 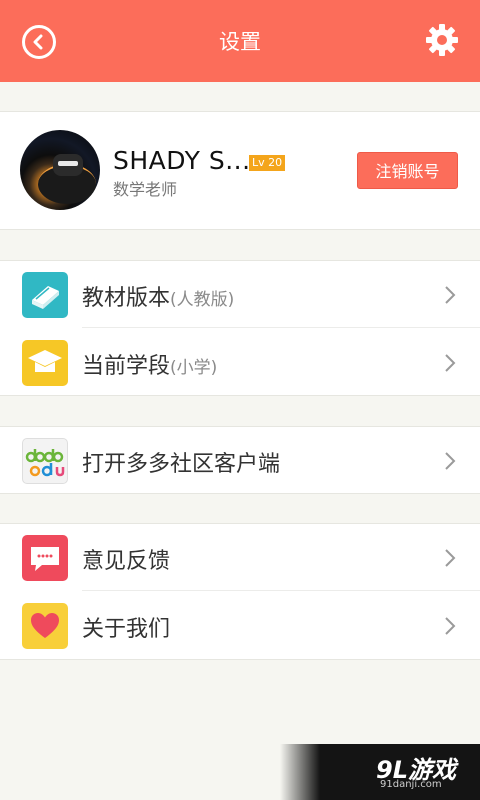 I want to click on avatar-figure, so click(x=68, y=165).